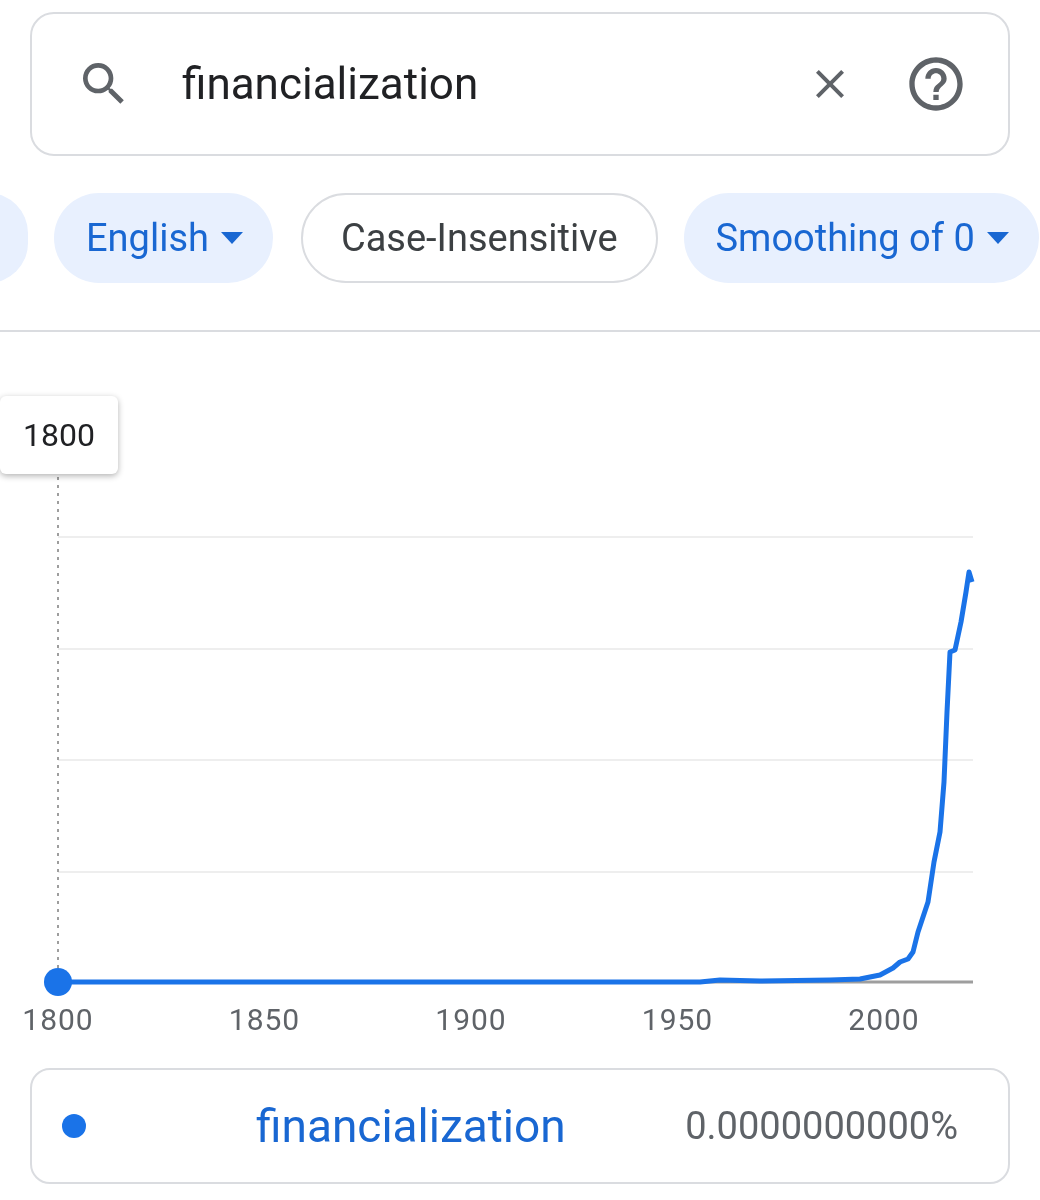 This screenshot has width=1040, height=1200. I want to click on term-link: financialization, so click(411, 1126).